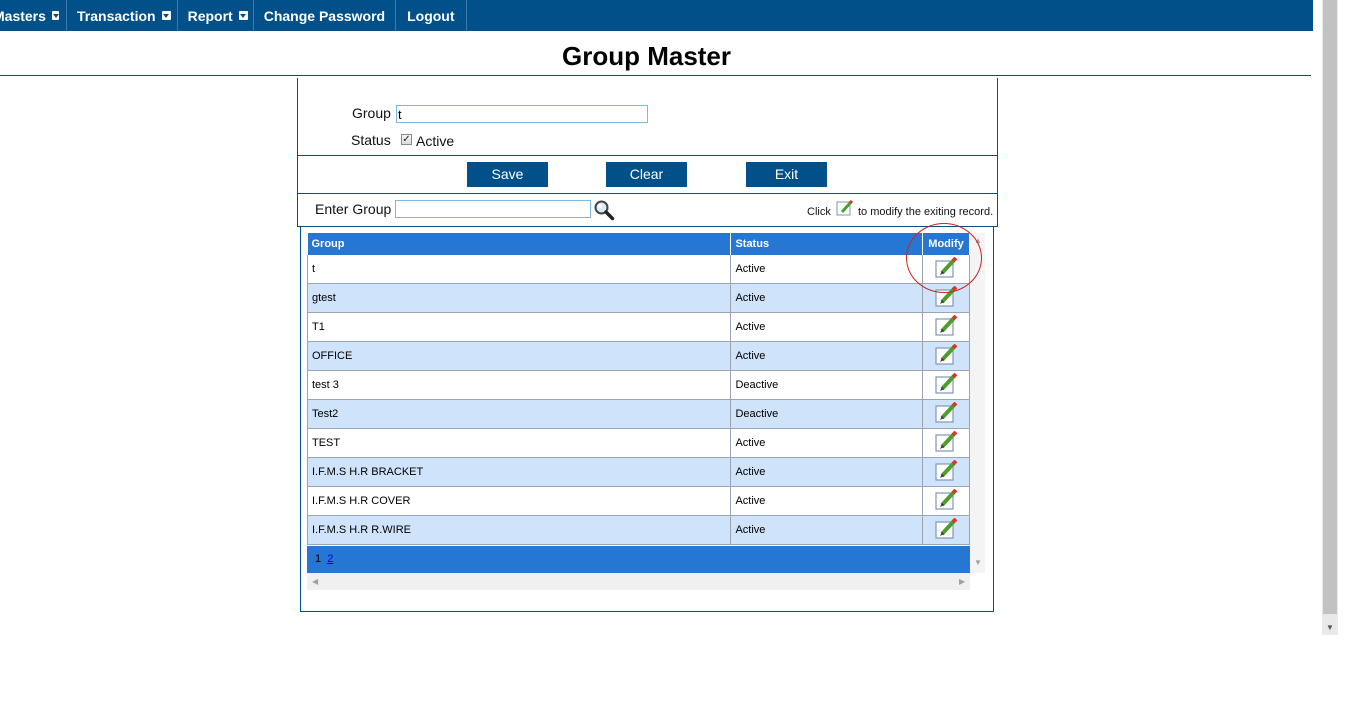 This screenshot has height=728, width=1366. I want to click on table-row: test 3 Deactive, so click(638, 385).